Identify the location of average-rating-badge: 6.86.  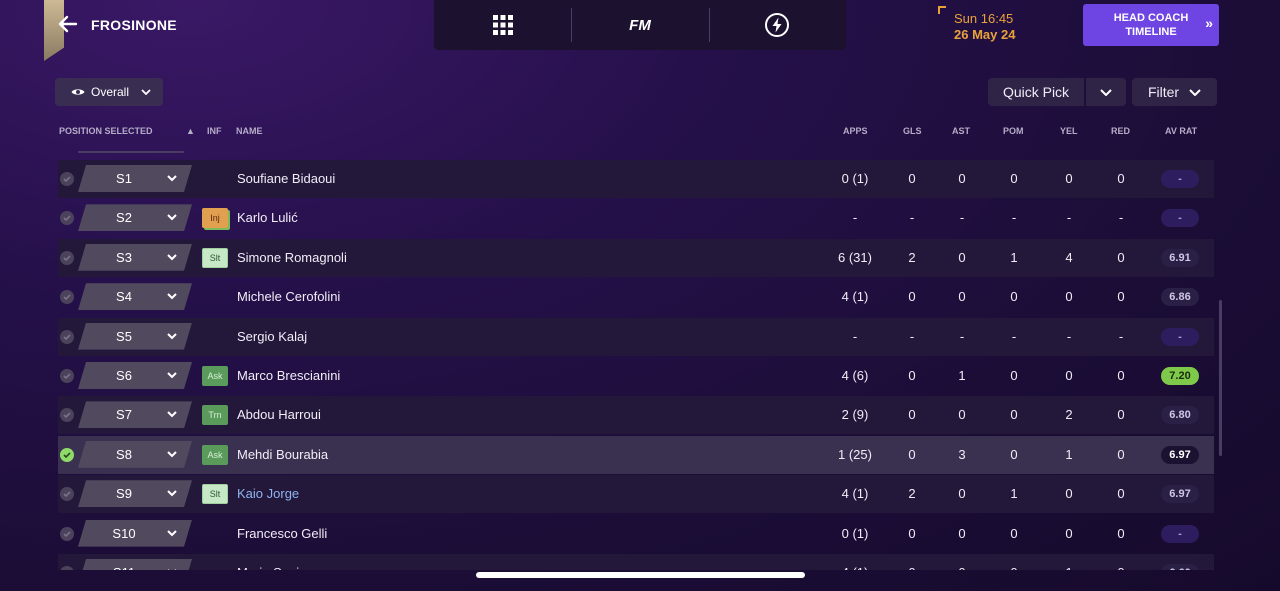
(1180, 297).